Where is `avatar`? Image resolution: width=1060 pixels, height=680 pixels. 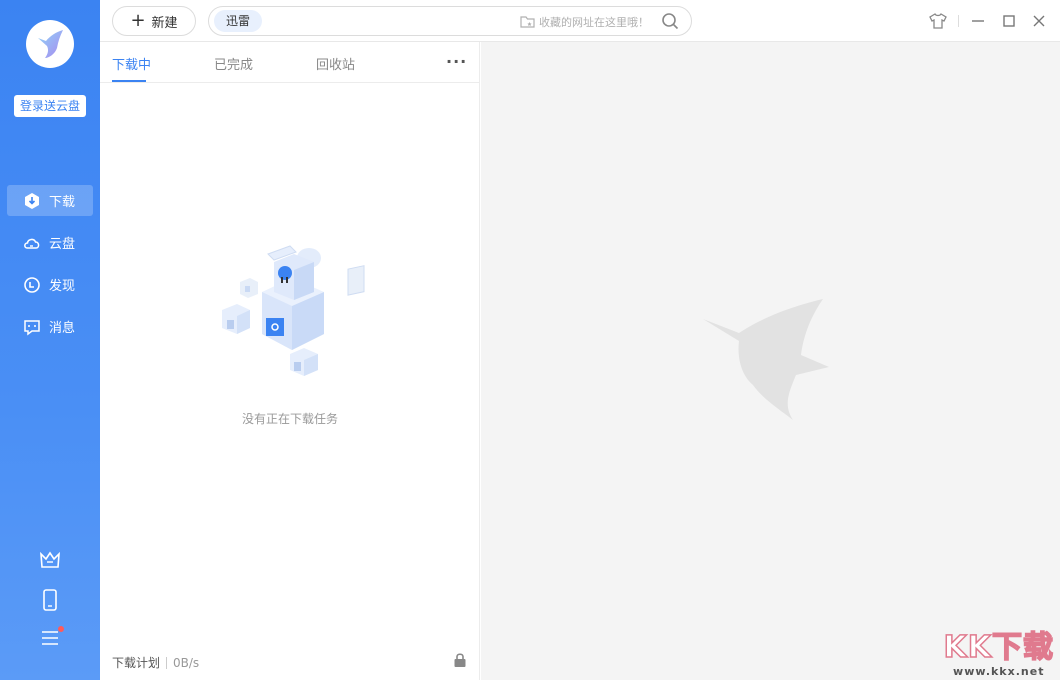 avatar is located at coordinates (50, 44).